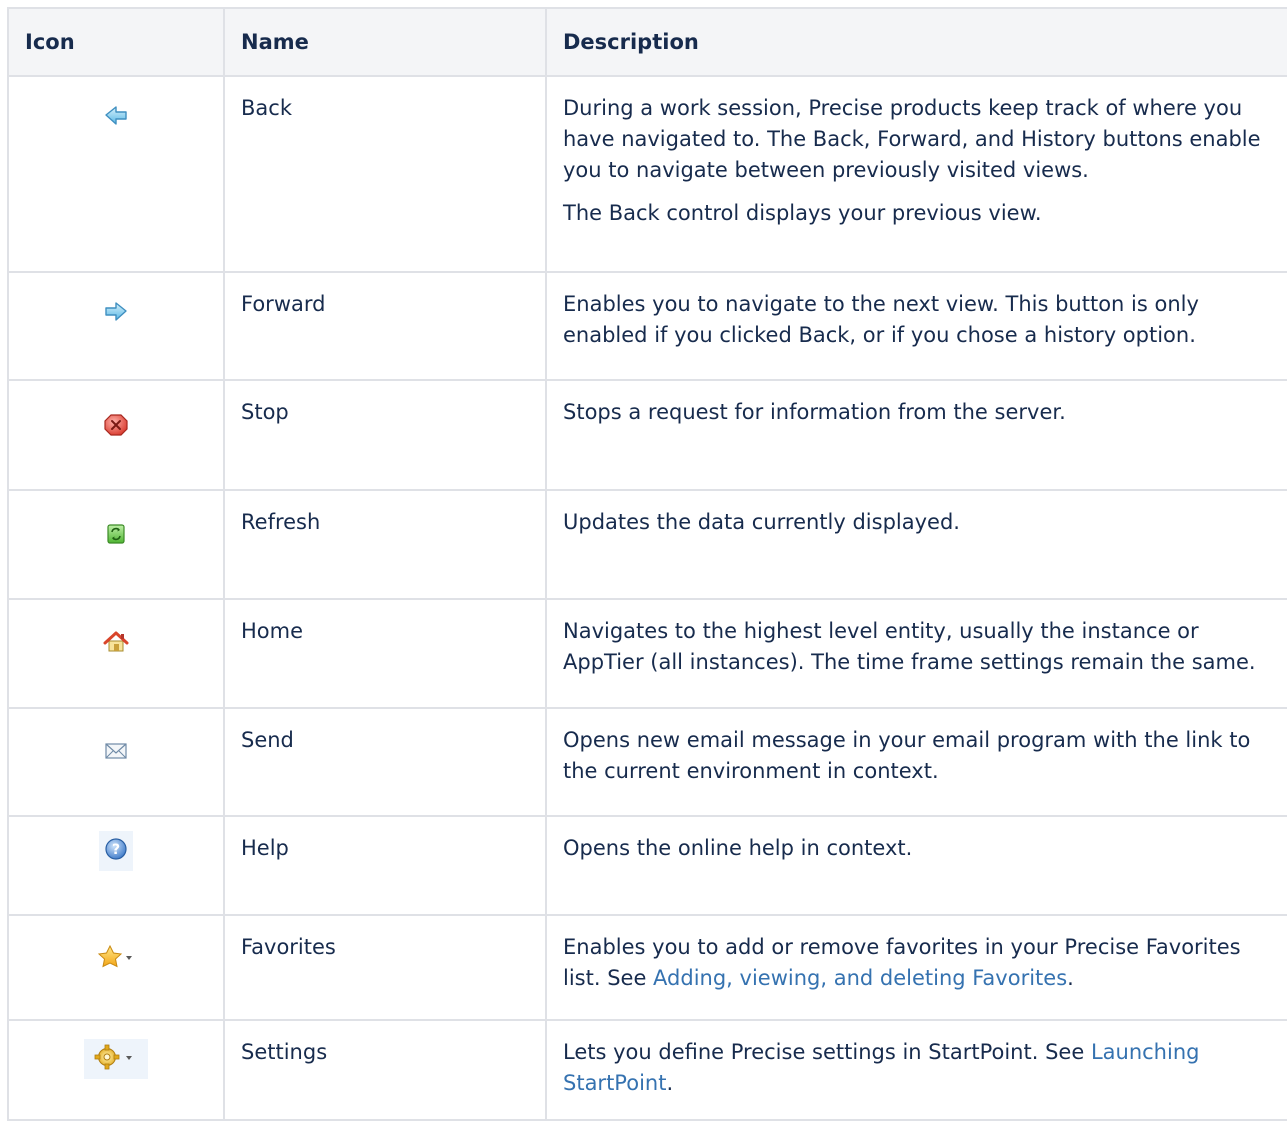  I want to click on refresh-icon, so click(116, 537).